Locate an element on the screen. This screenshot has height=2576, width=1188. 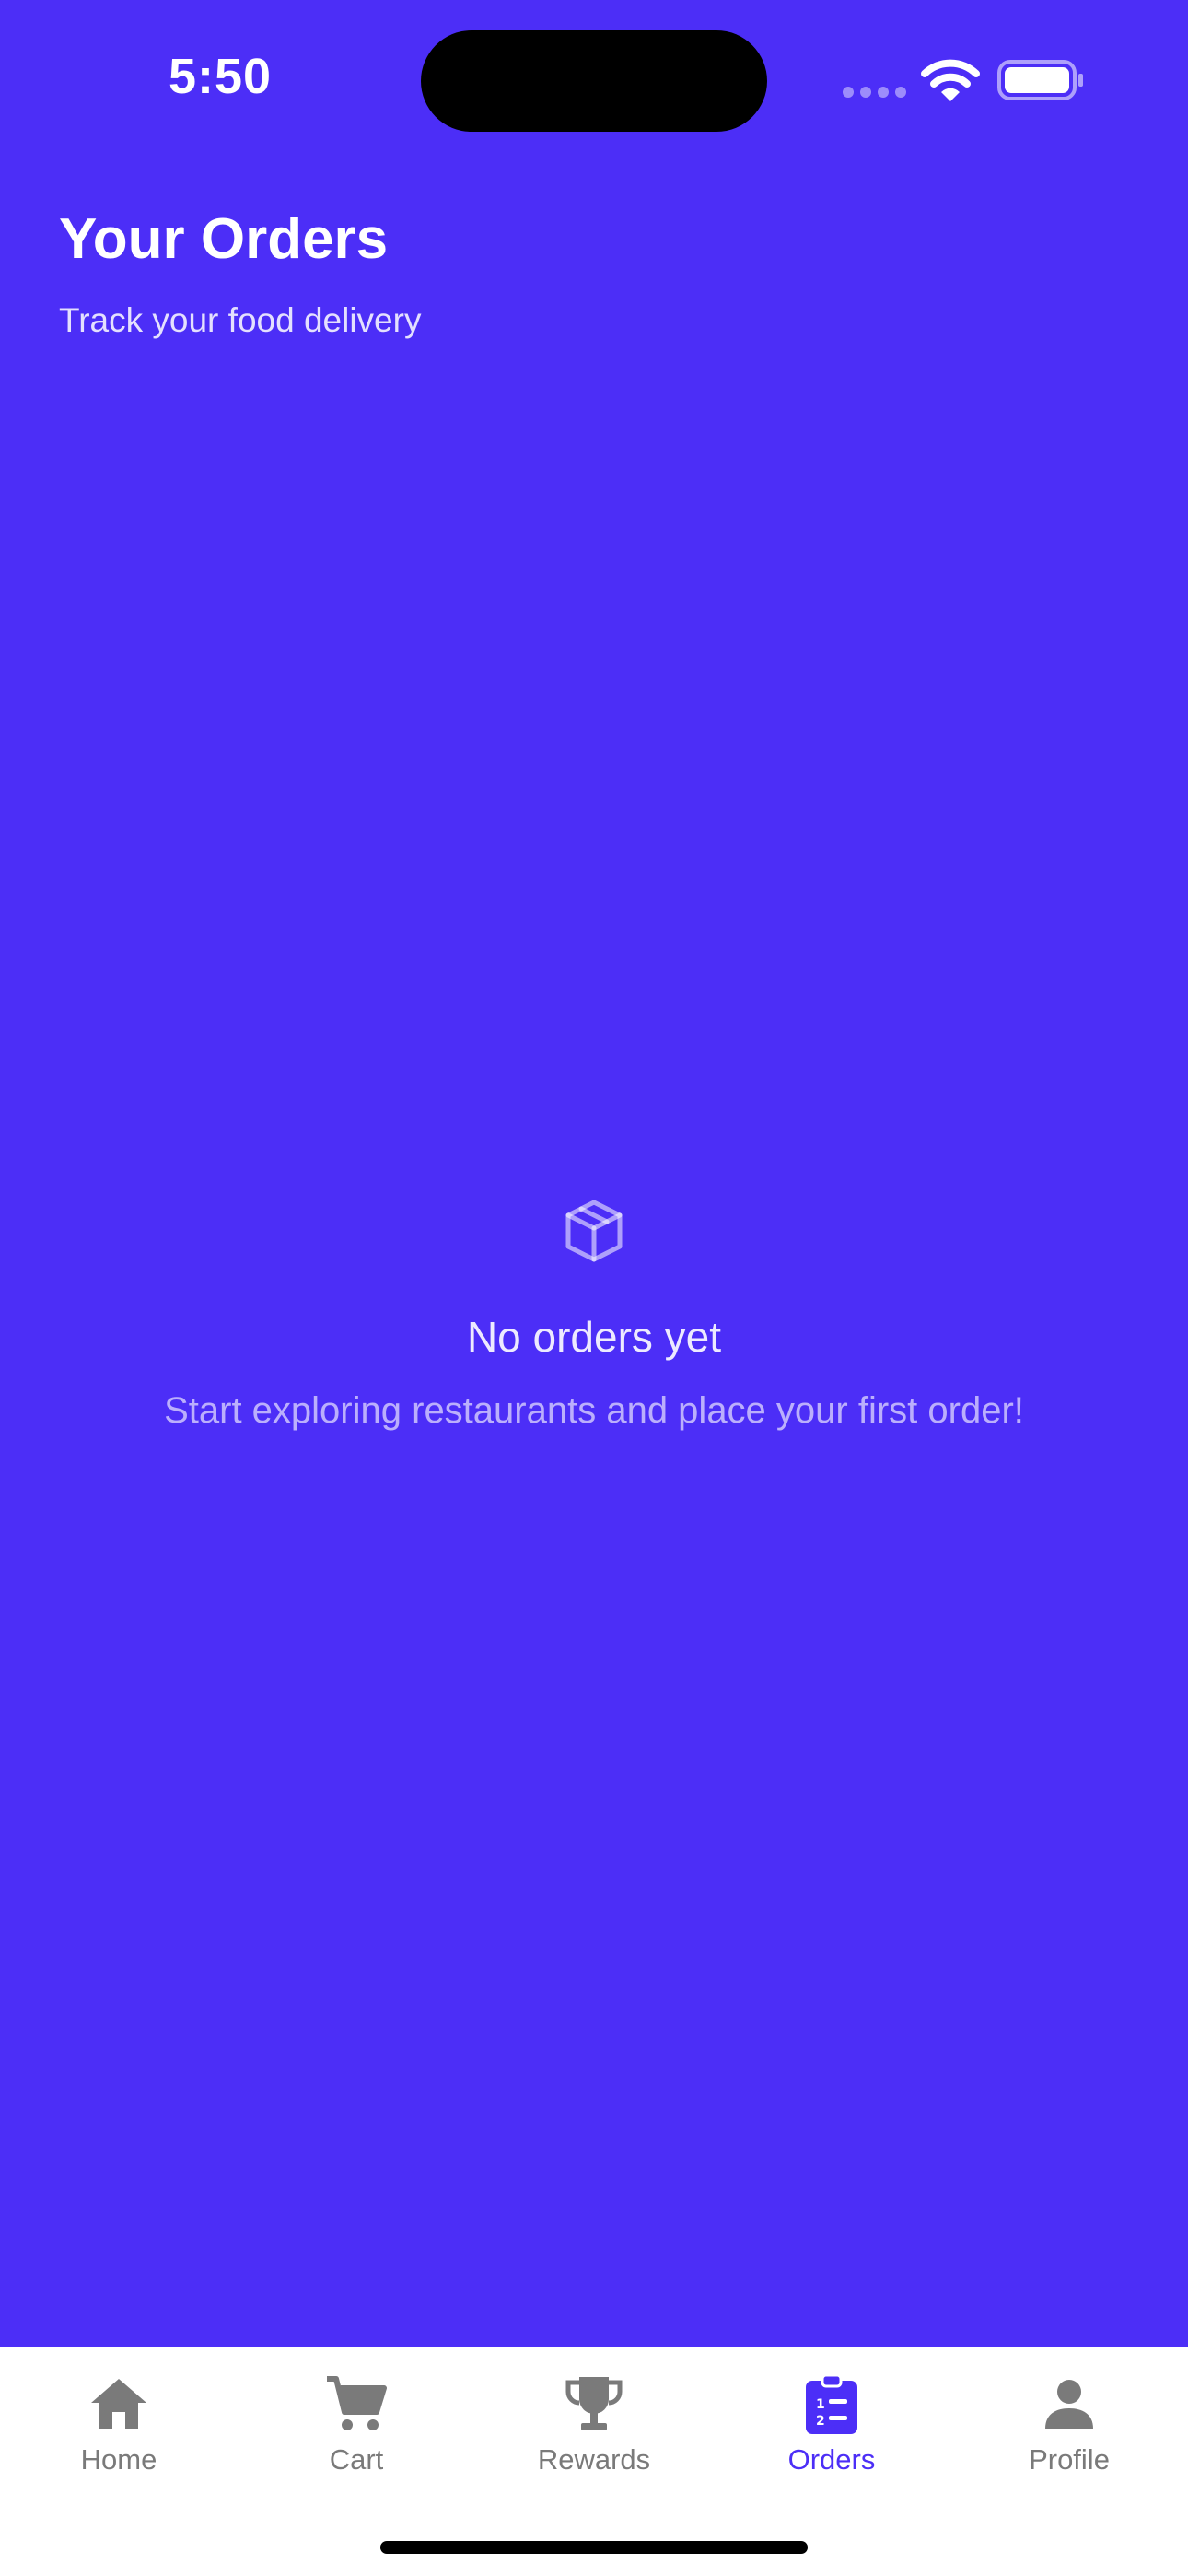
trophy-icon is located at coordinates (594, 2403).